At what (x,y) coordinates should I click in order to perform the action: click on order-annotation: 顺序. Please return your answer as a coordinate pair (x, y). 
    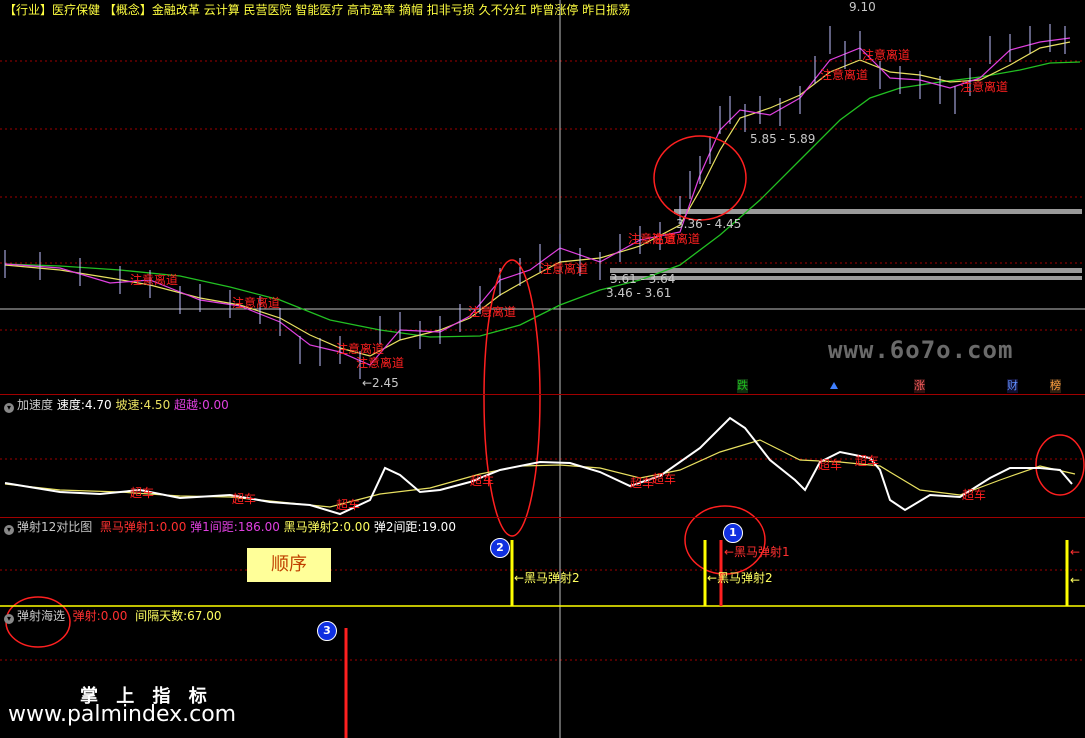
    Looking at the image, I should click on (289, 565).